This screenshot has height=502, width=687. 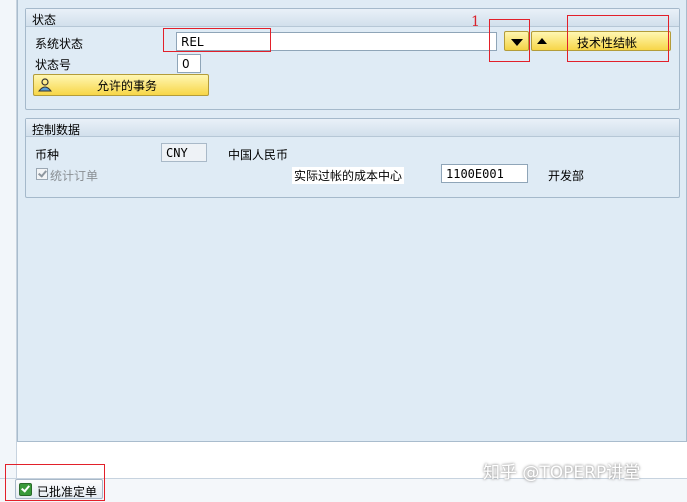 What do you see at coordinates (348, 175) in the screenshot?
I see `actual-cost-center-label: 实际过帐的成本中心` at bounding box center [348, 175].